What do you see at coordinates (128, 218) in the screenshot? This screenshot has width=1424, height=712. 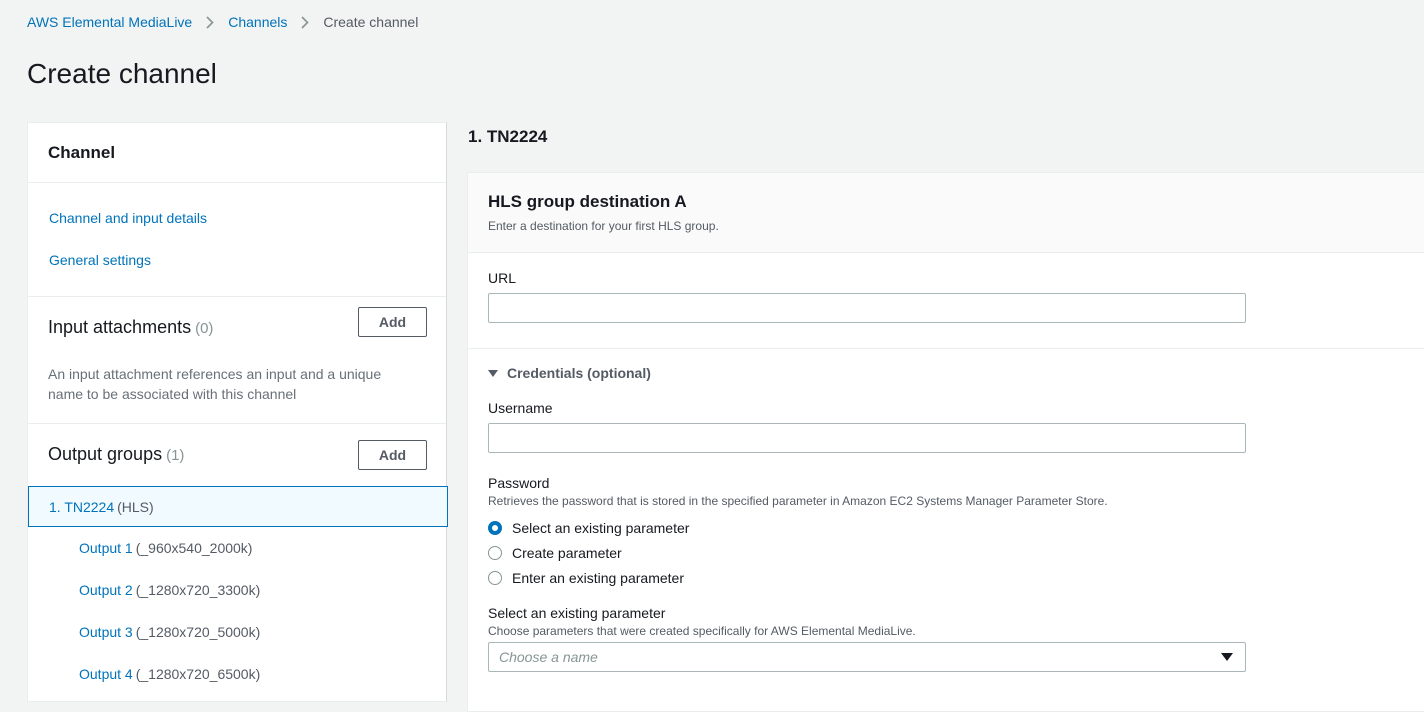 I see `nav-channel-input-details: Channel and input details` at bounding box center [128, 218].